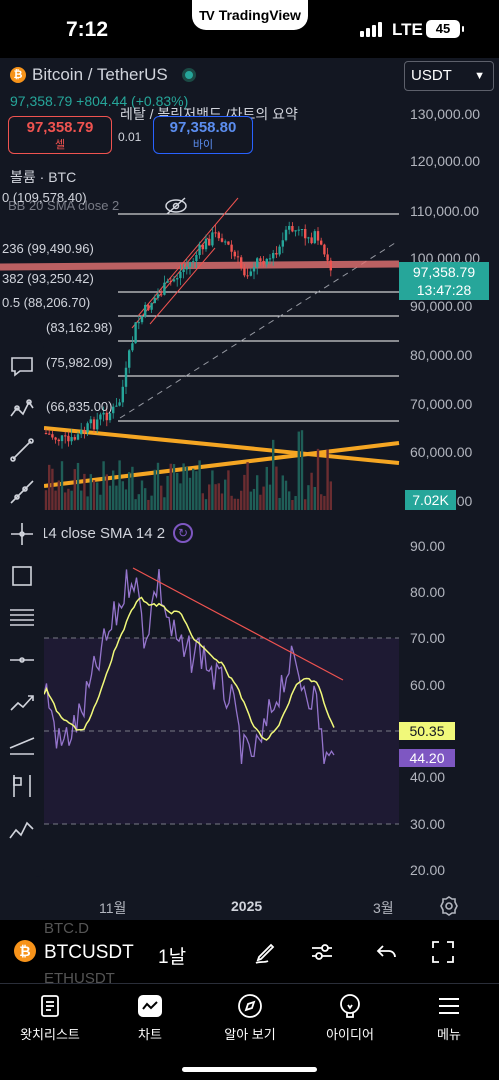  I want to click on rsi-legend: 14 close SMA 14 2 ↻, so click(117, 533).